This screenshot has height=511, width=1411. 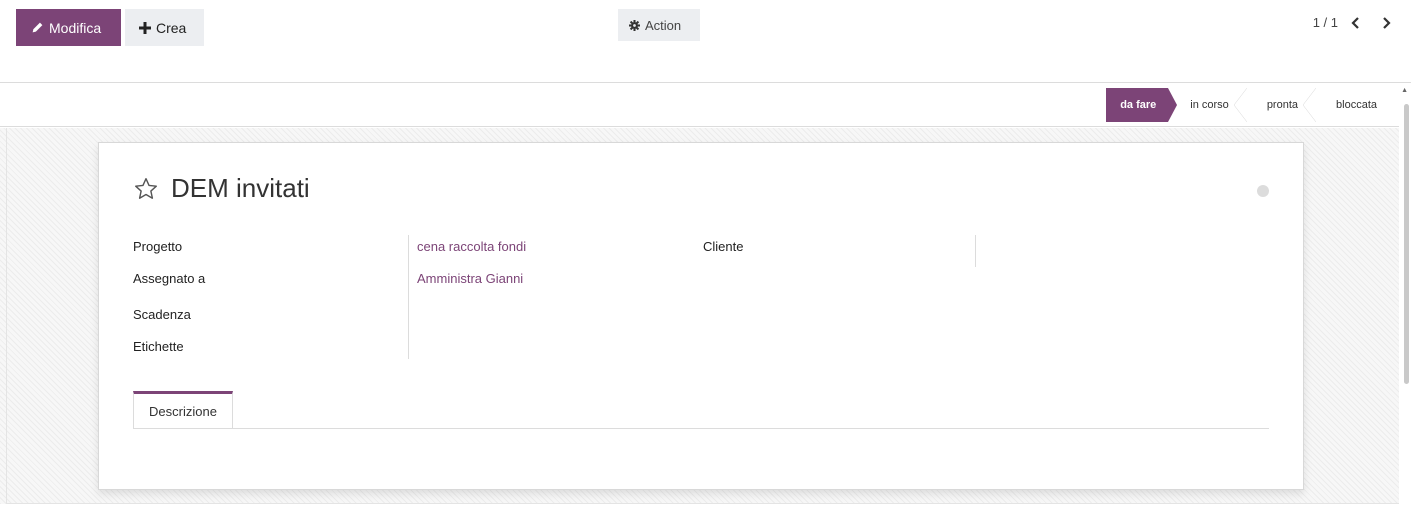 I want to click on chevron-left-icon, so click(x=1355, y=23).